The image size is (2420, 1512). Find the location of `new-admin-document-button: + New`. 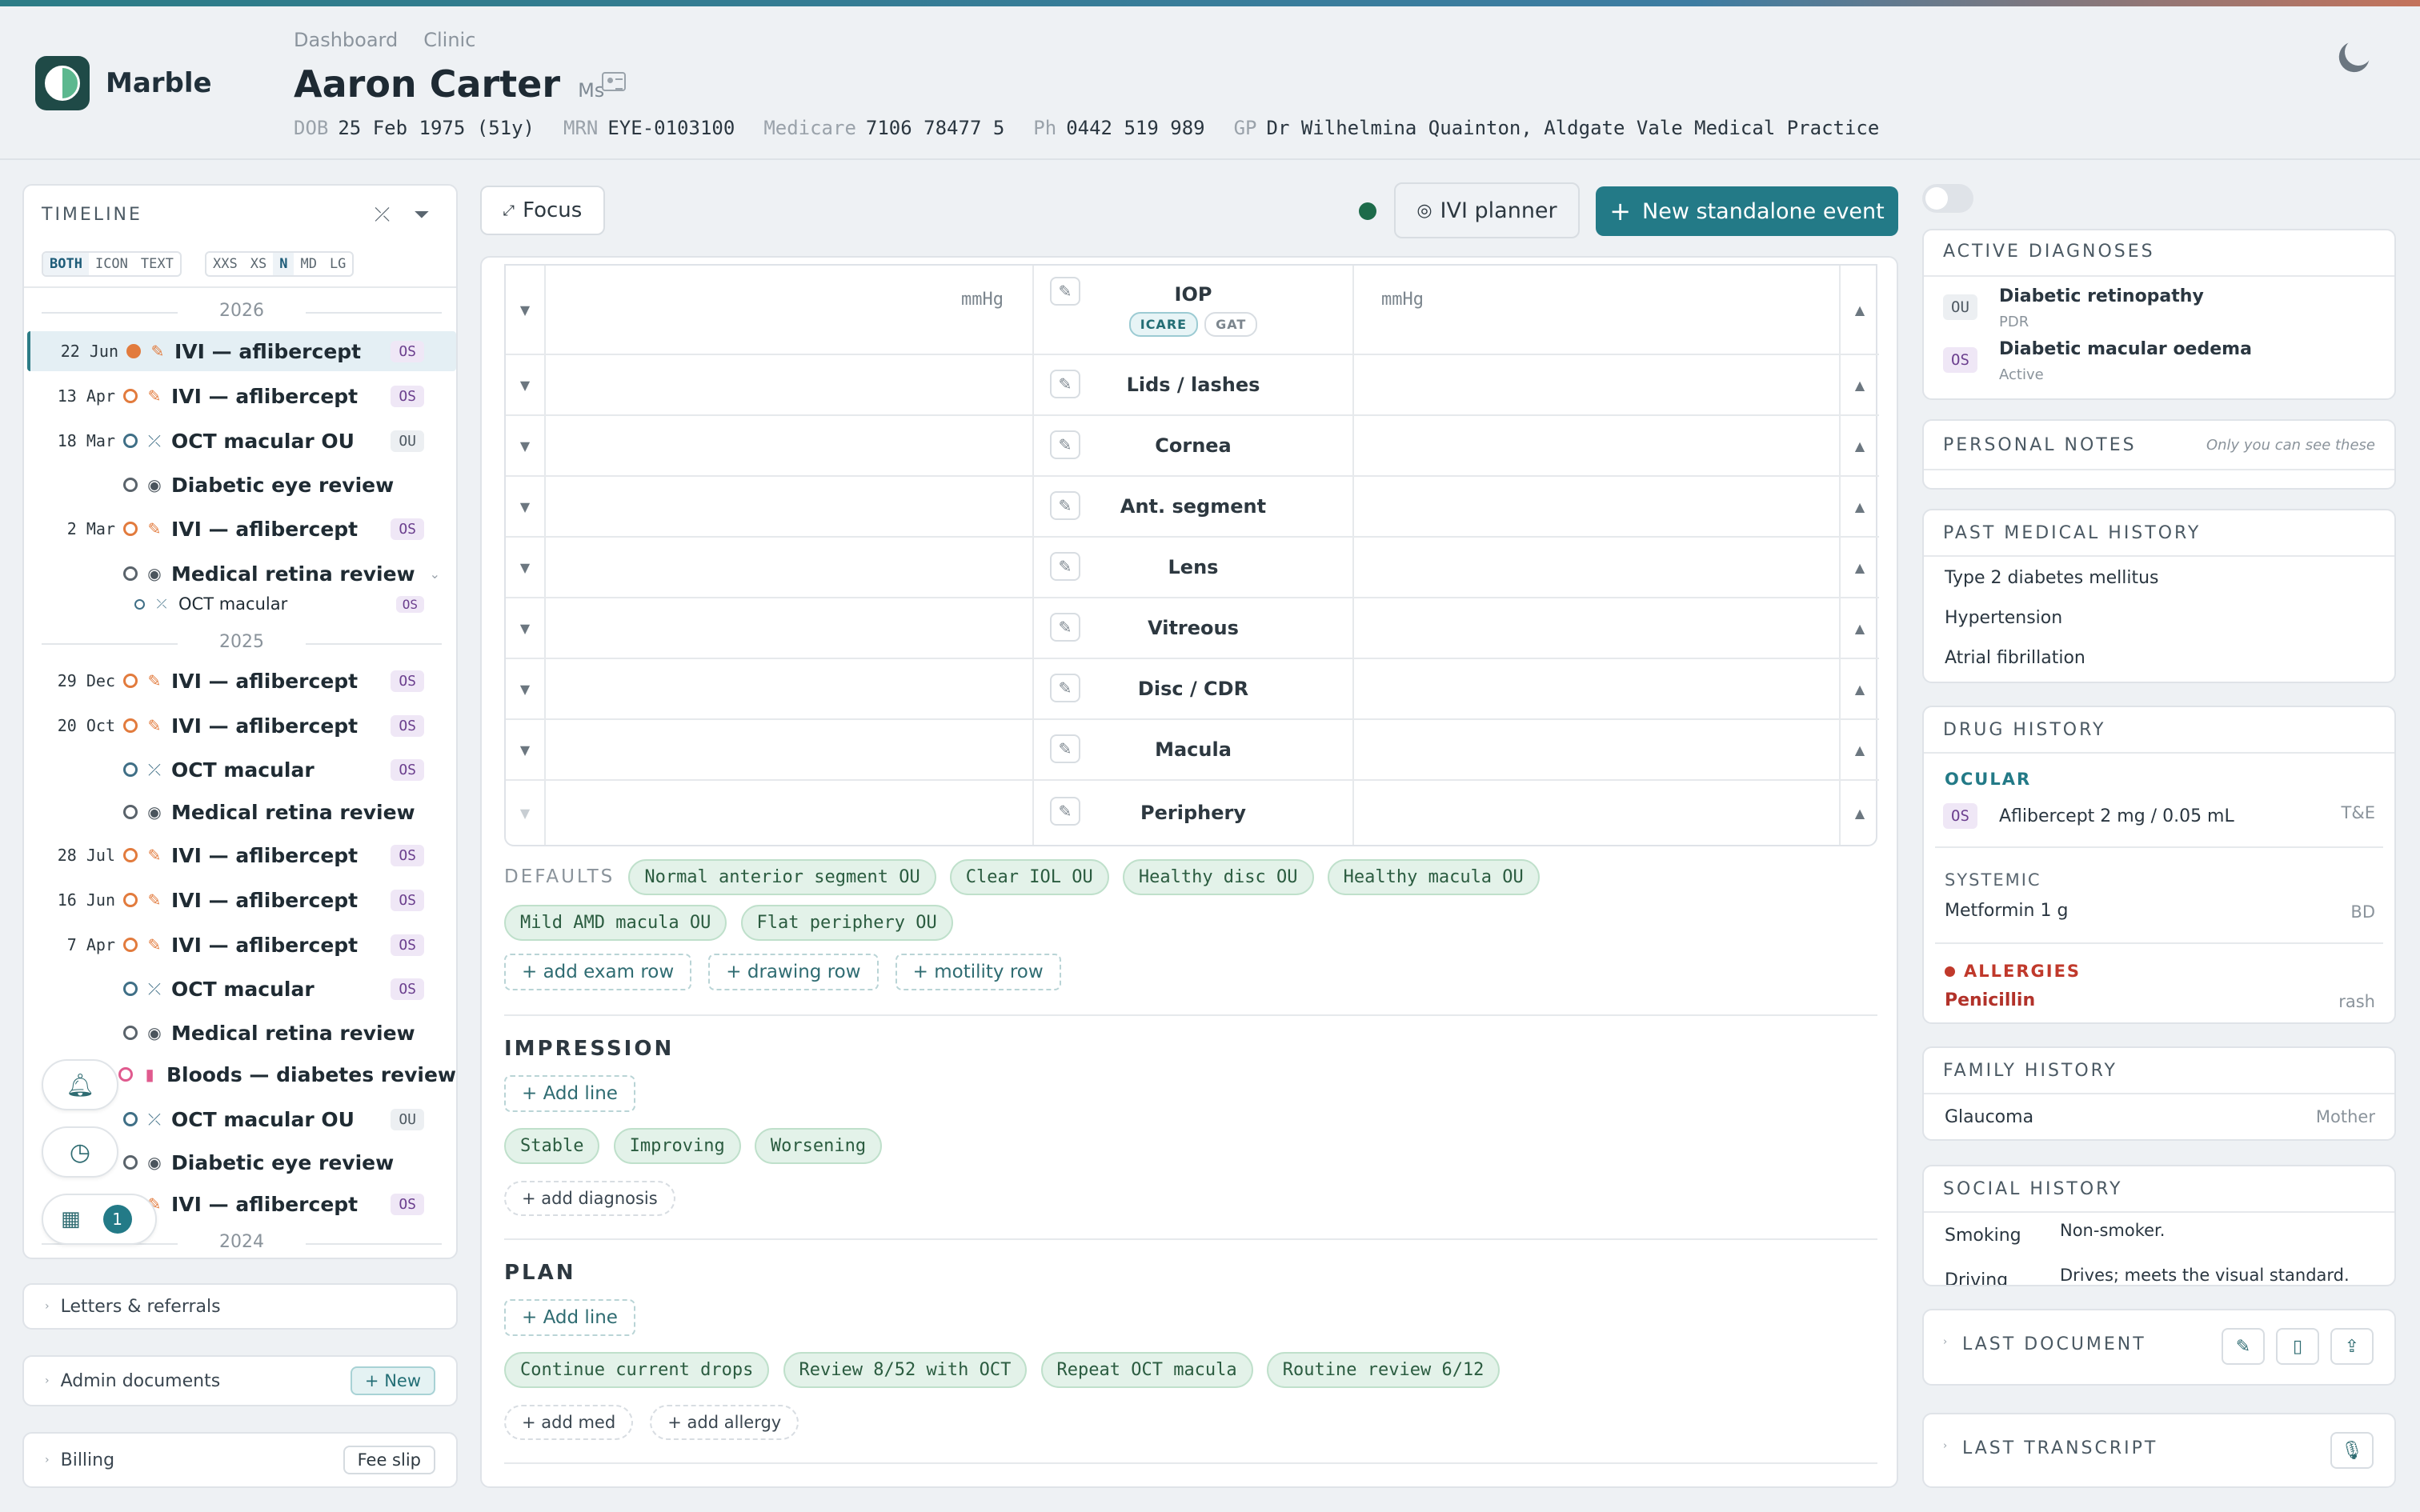

new-admin-document-button: + New is located at coordinates (392, 1380).